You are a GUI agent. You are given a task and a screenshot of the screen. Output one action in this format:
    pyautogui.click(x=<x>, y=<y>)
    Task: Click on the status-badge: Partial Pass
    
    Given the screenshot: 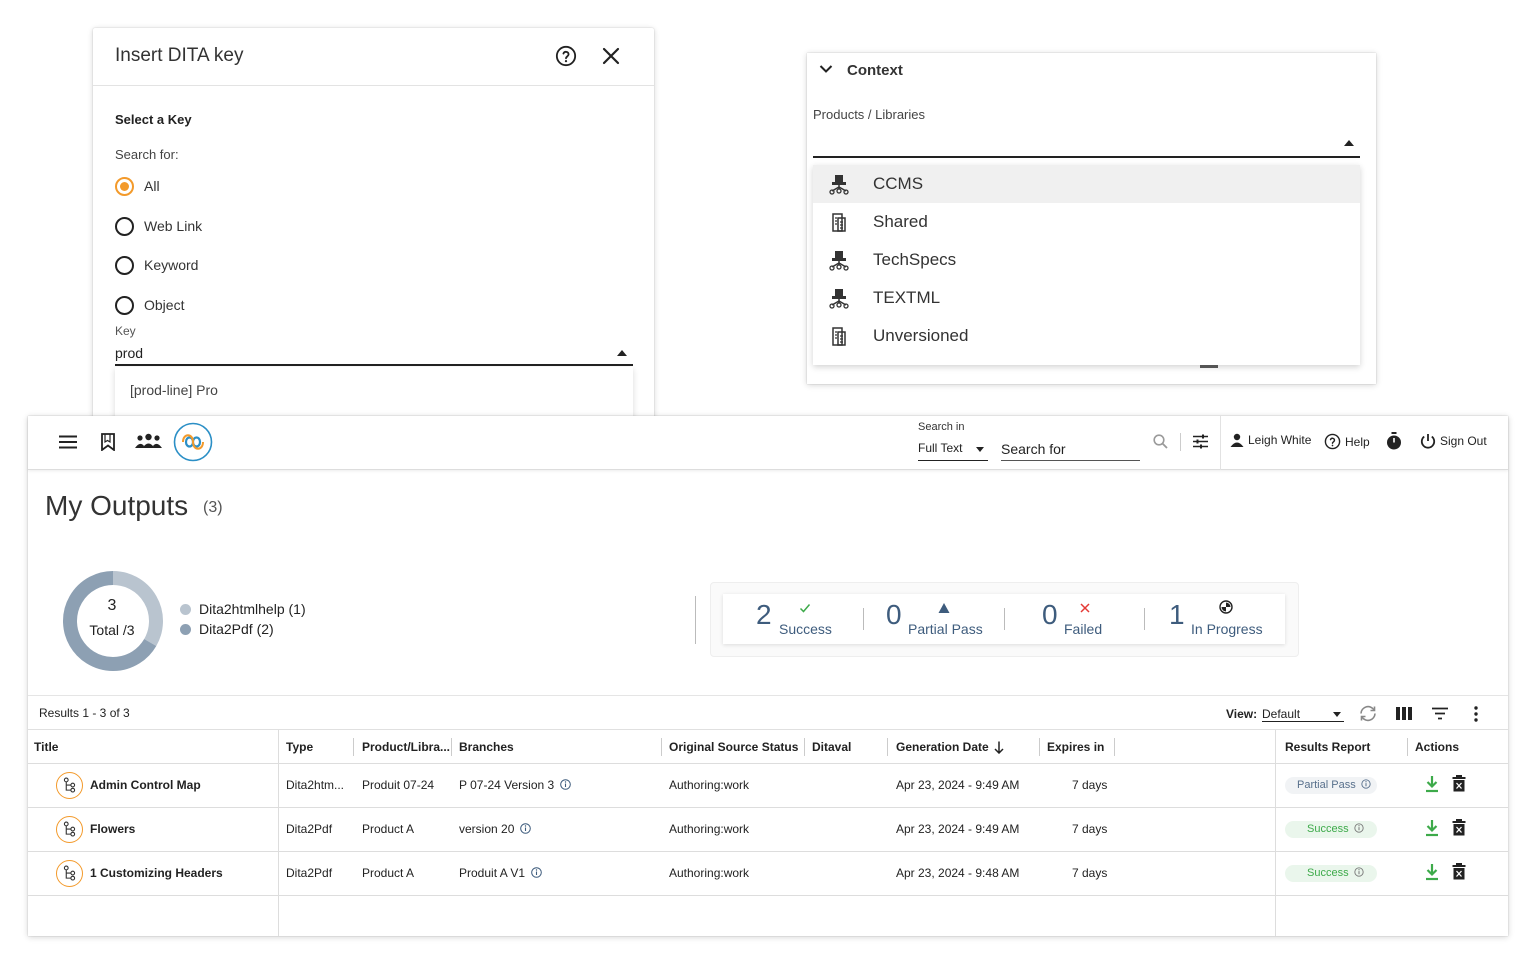 What is the action you would take?
    pyautogui.click(x=1331, y=785)
    